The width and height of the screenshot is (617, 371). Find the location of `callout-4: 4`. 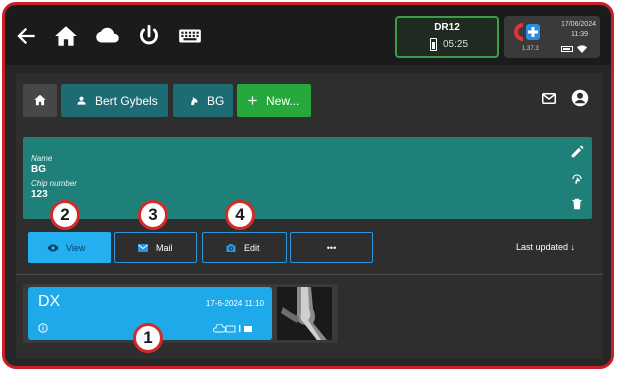

callout-4: 4 is located at coordinates (240, 215).